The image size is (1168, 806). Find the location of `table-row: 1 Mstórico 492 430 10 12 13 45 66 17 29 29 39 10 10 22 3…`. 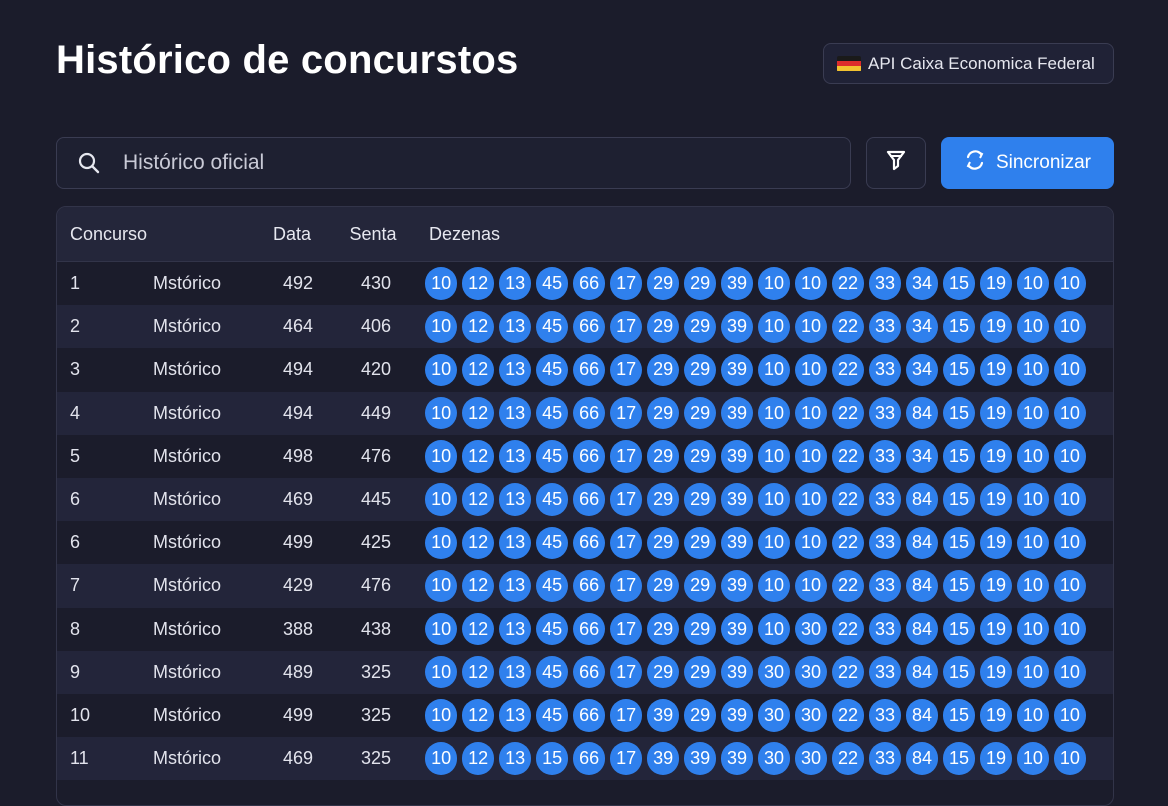

table-row: 1 Mstórico 492 430 10 12 13 45 66 17 29 29 39 10 10 22 3… is located at coordinates (585, 284).